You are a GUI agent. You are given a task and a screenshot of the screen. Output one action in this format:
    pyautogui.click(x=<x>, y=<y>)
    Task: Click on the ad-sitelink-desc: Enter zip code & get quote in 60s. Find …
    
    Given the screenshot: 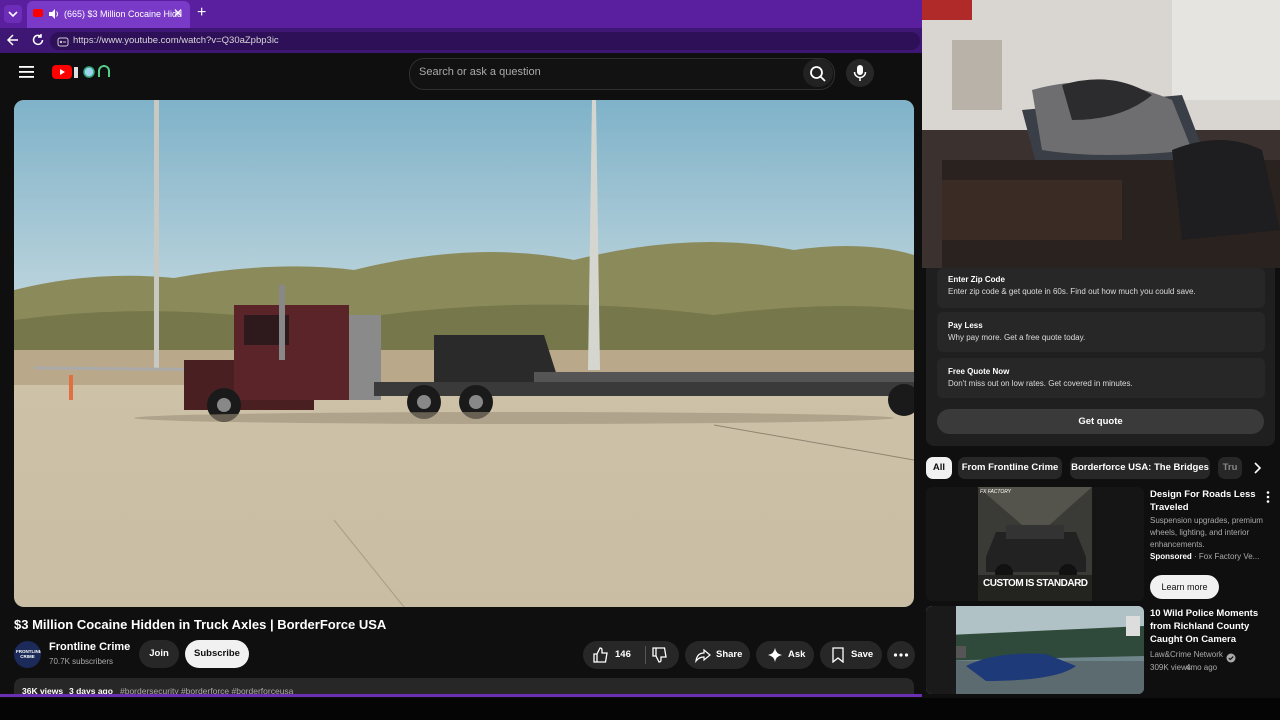 What is the action you would take?
    pyautogui.click(x=1072, y=291)
    